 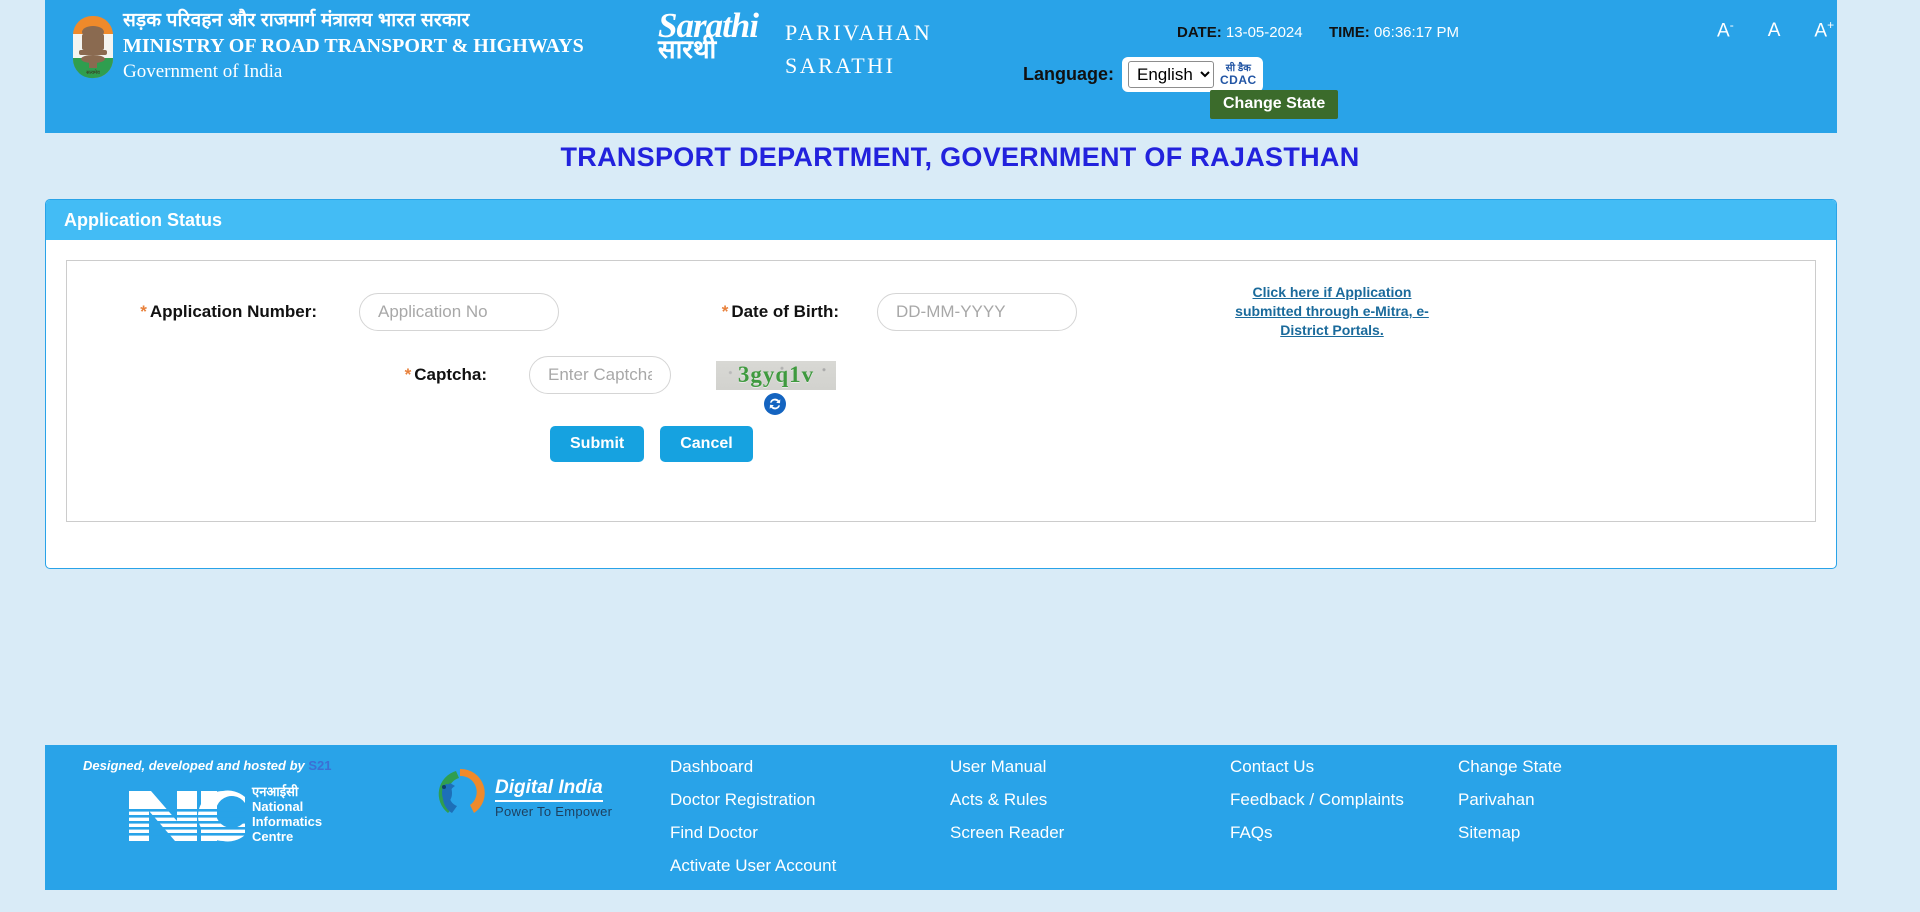 I want to click on nic-name-block: एनआईसी National Informatics Centre, so click(x=287, y=814).